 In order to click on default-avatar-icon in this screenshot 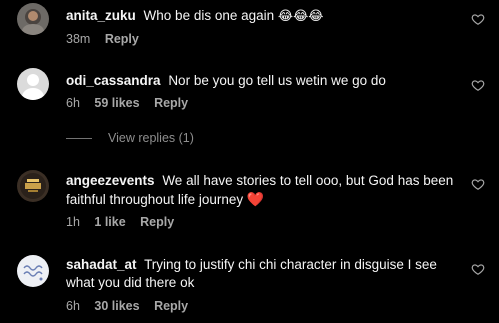, I will do `click(33, 84)`.